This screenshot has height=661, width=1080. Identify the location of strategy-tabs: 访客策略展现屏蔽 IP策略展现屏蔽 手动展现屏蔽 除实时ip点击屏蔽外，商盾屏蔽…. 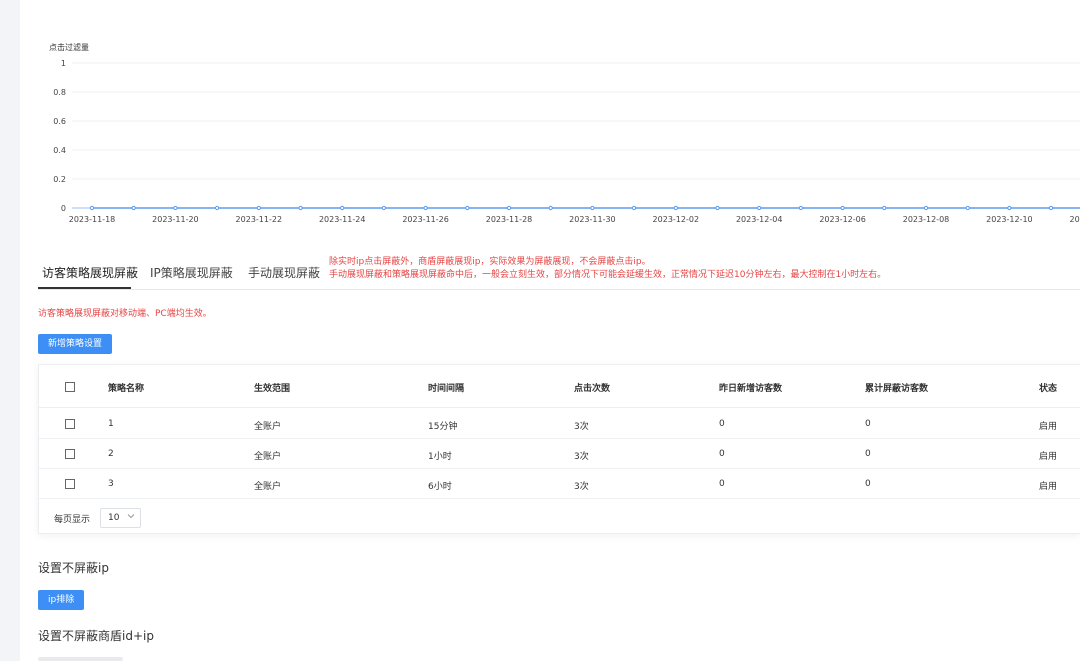
(559, 273).